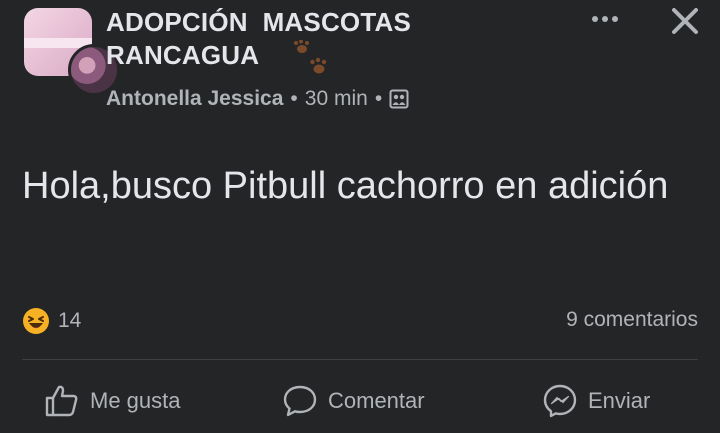 The width and height of the screenshot is (720, 433). I want to click on comment-button: Comentar, so click(353, 401).